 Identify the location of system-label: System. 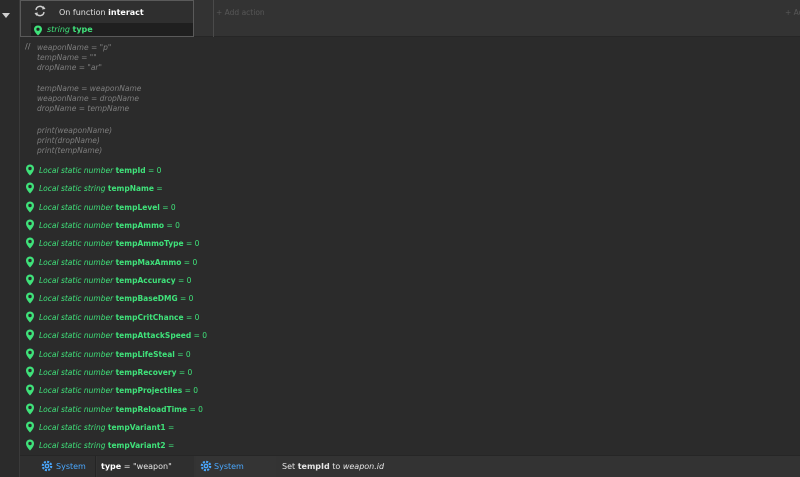
(71, 466).